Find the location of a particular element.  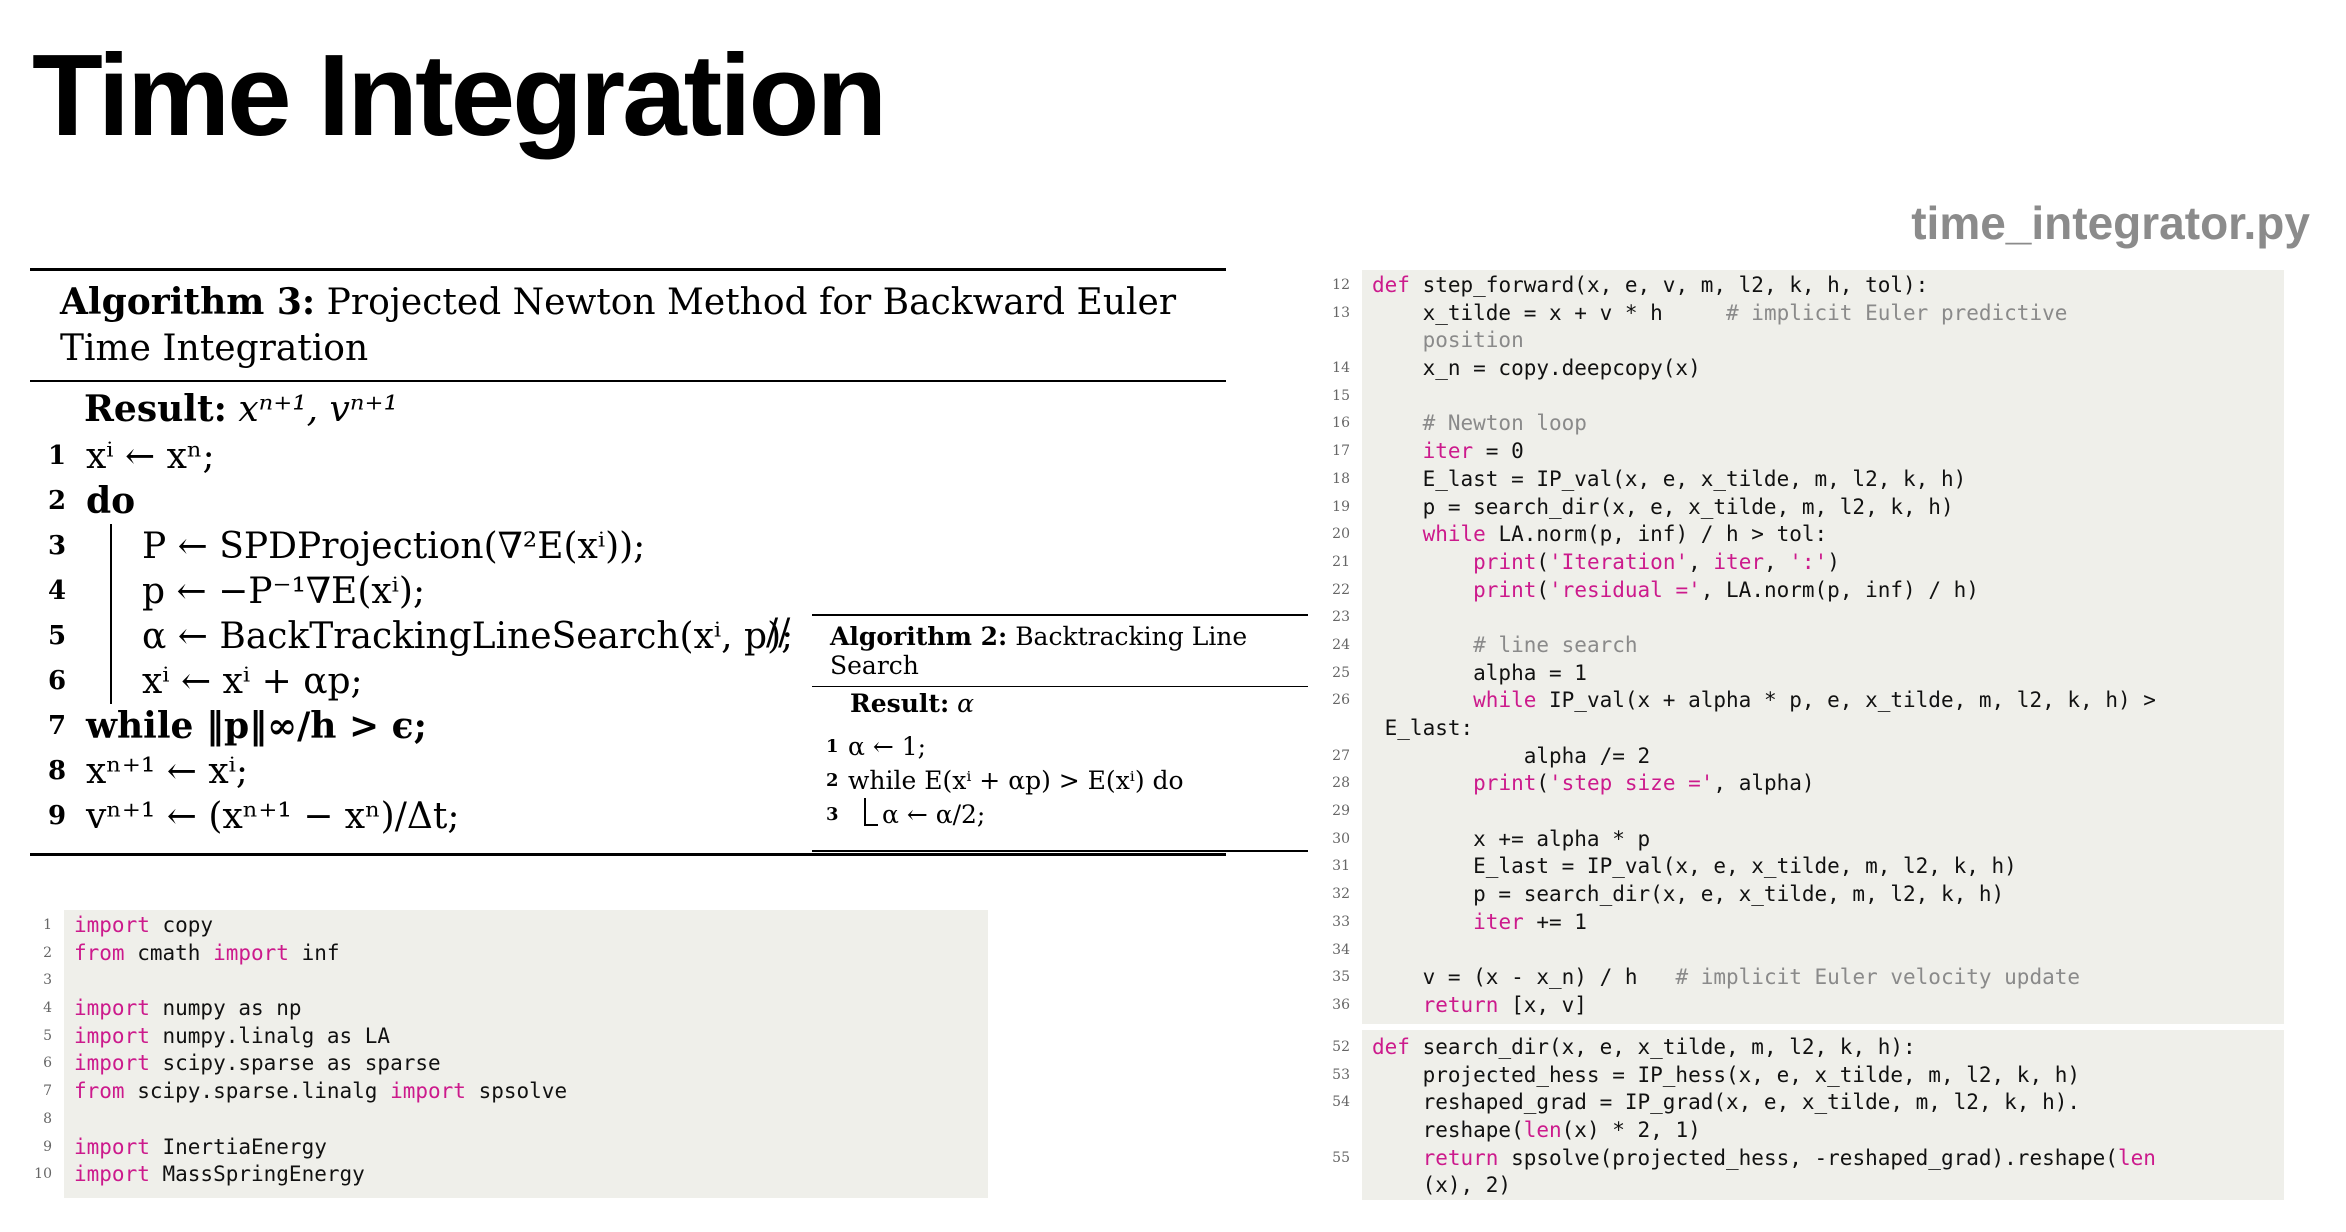

filename-label: time_integrator.py is located at coordinates (2110, 223).